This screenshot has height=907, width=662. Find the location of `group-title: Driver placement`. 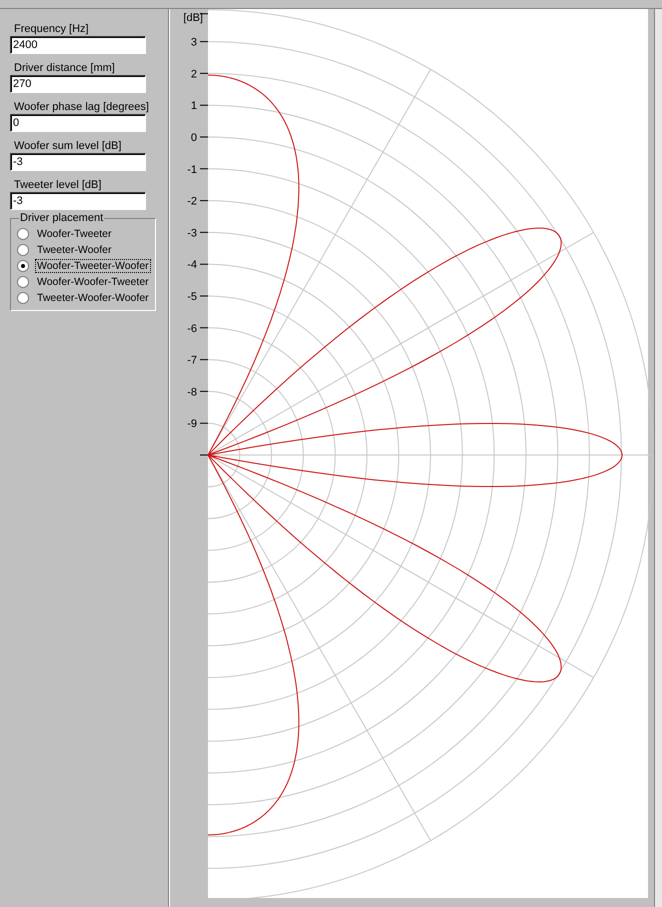

group-title: Driver placement is located at coordinates (61, 218).